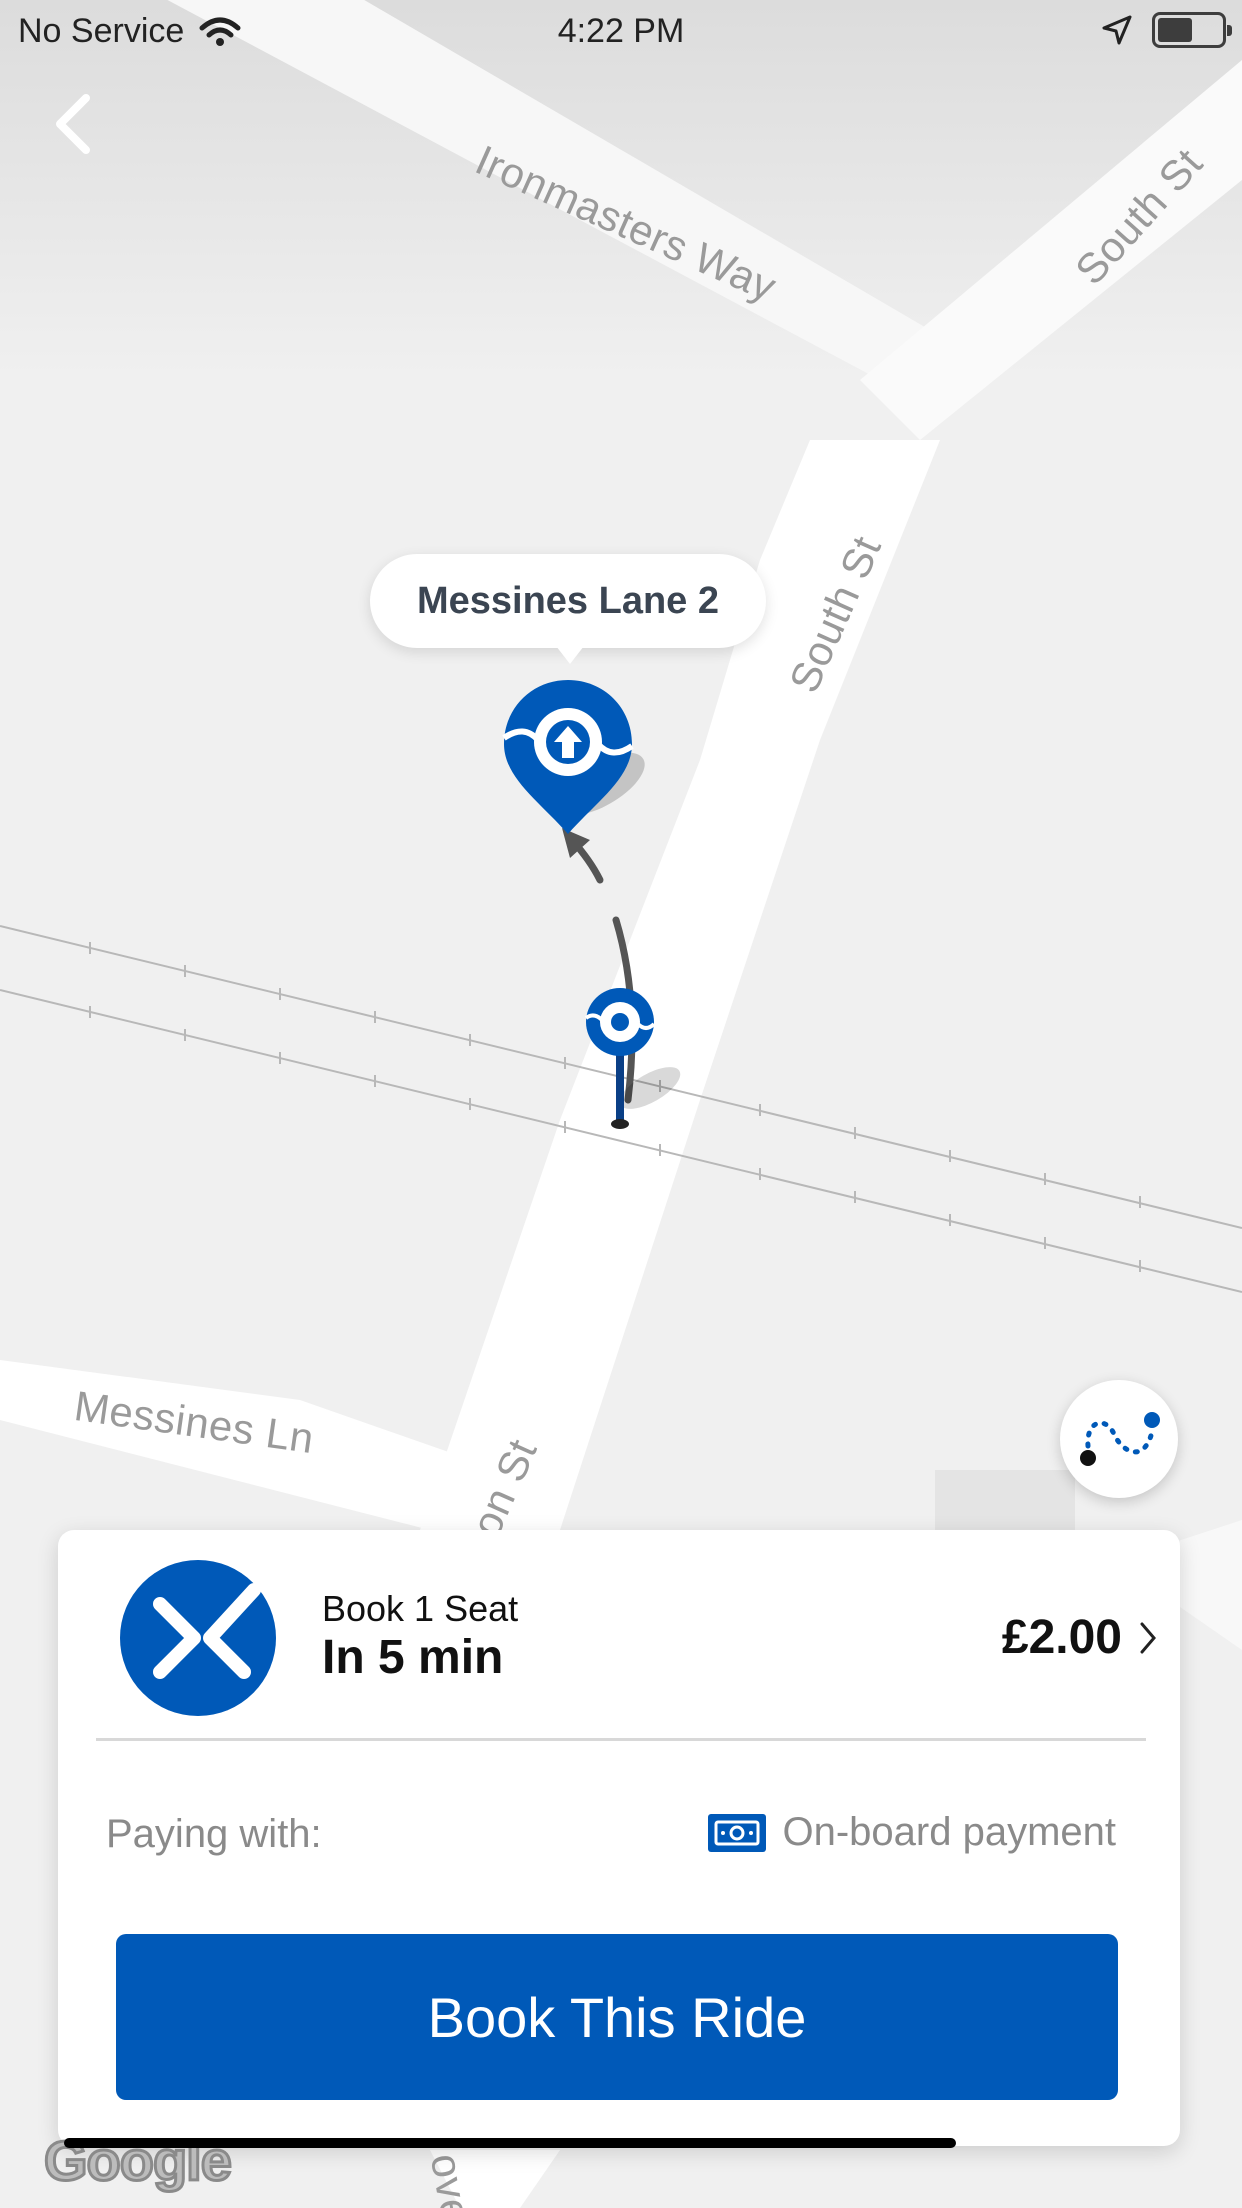 This screenshot has height=2208, width=1242. Describe the element at coordinates (568, 609) in the screenshot. I see `pickup-callout: Messines Lane 2` at that location.